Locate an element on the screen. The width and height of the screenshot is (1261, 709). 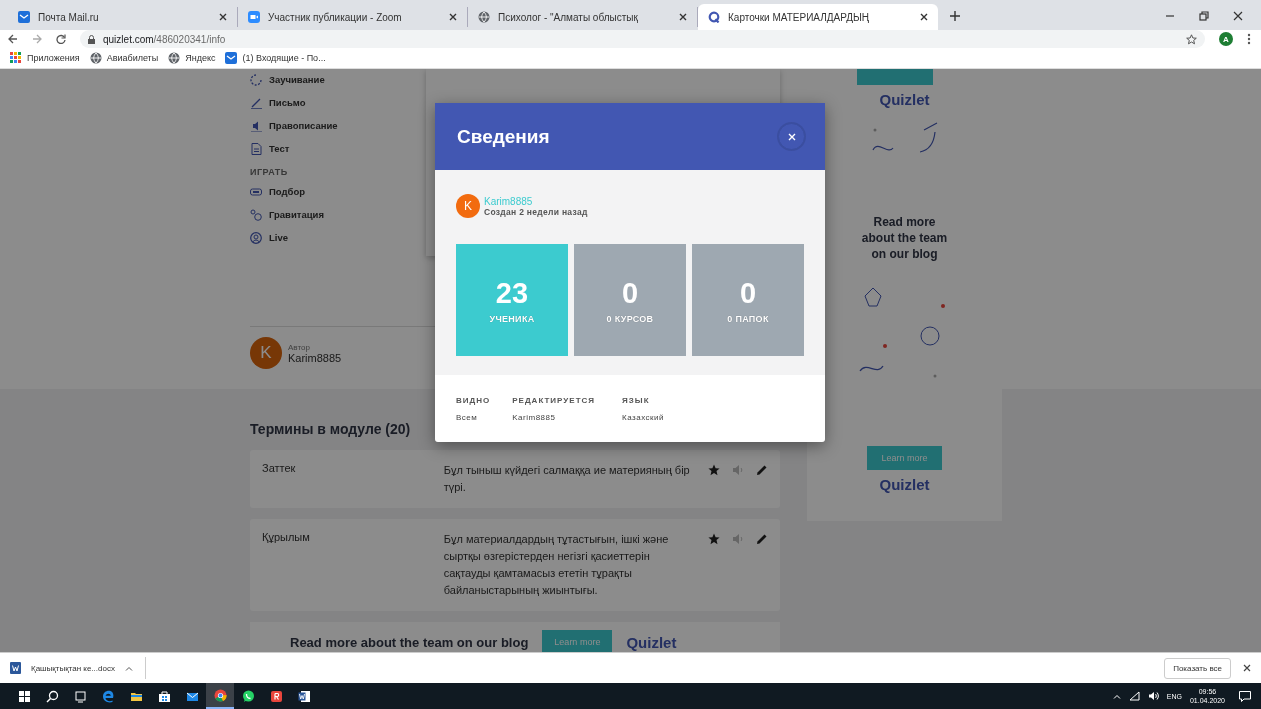
detail-label: ВИДНО is located at coordinates (473, 400).